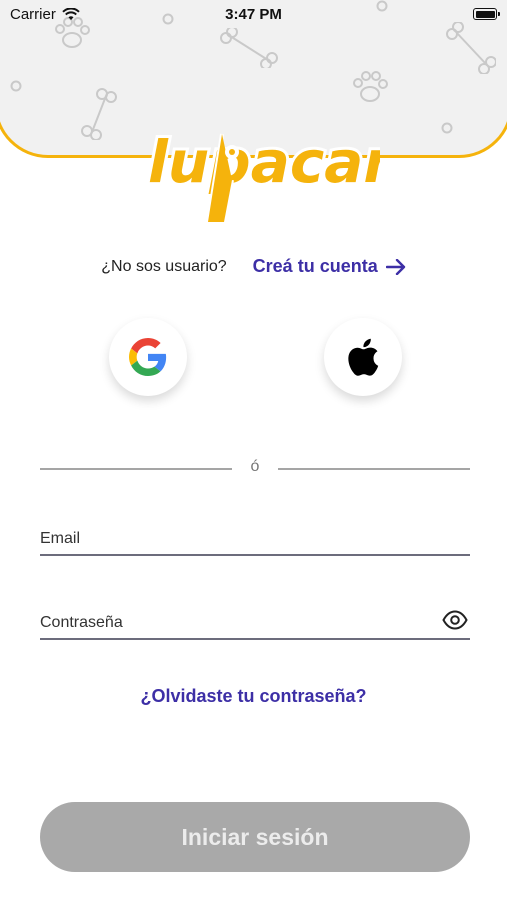 This screenshot has width=507, height=900. Describe the element at coordinates (230, 539) in the screenshot. I see `email-input` at that location.